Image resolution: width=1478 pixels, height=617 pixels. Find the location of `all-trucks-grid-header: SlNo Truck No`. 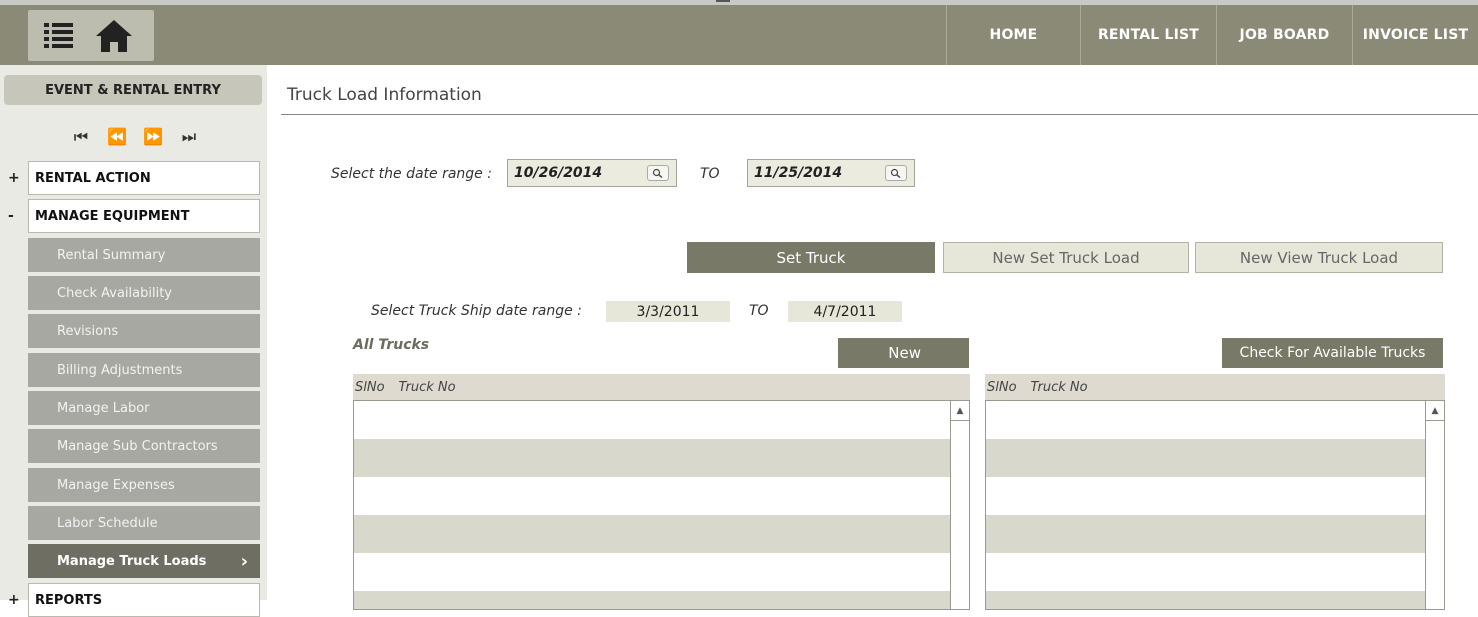

all-trucks-grid-header: SlNo Truck No is located at coordinates (661, 387).